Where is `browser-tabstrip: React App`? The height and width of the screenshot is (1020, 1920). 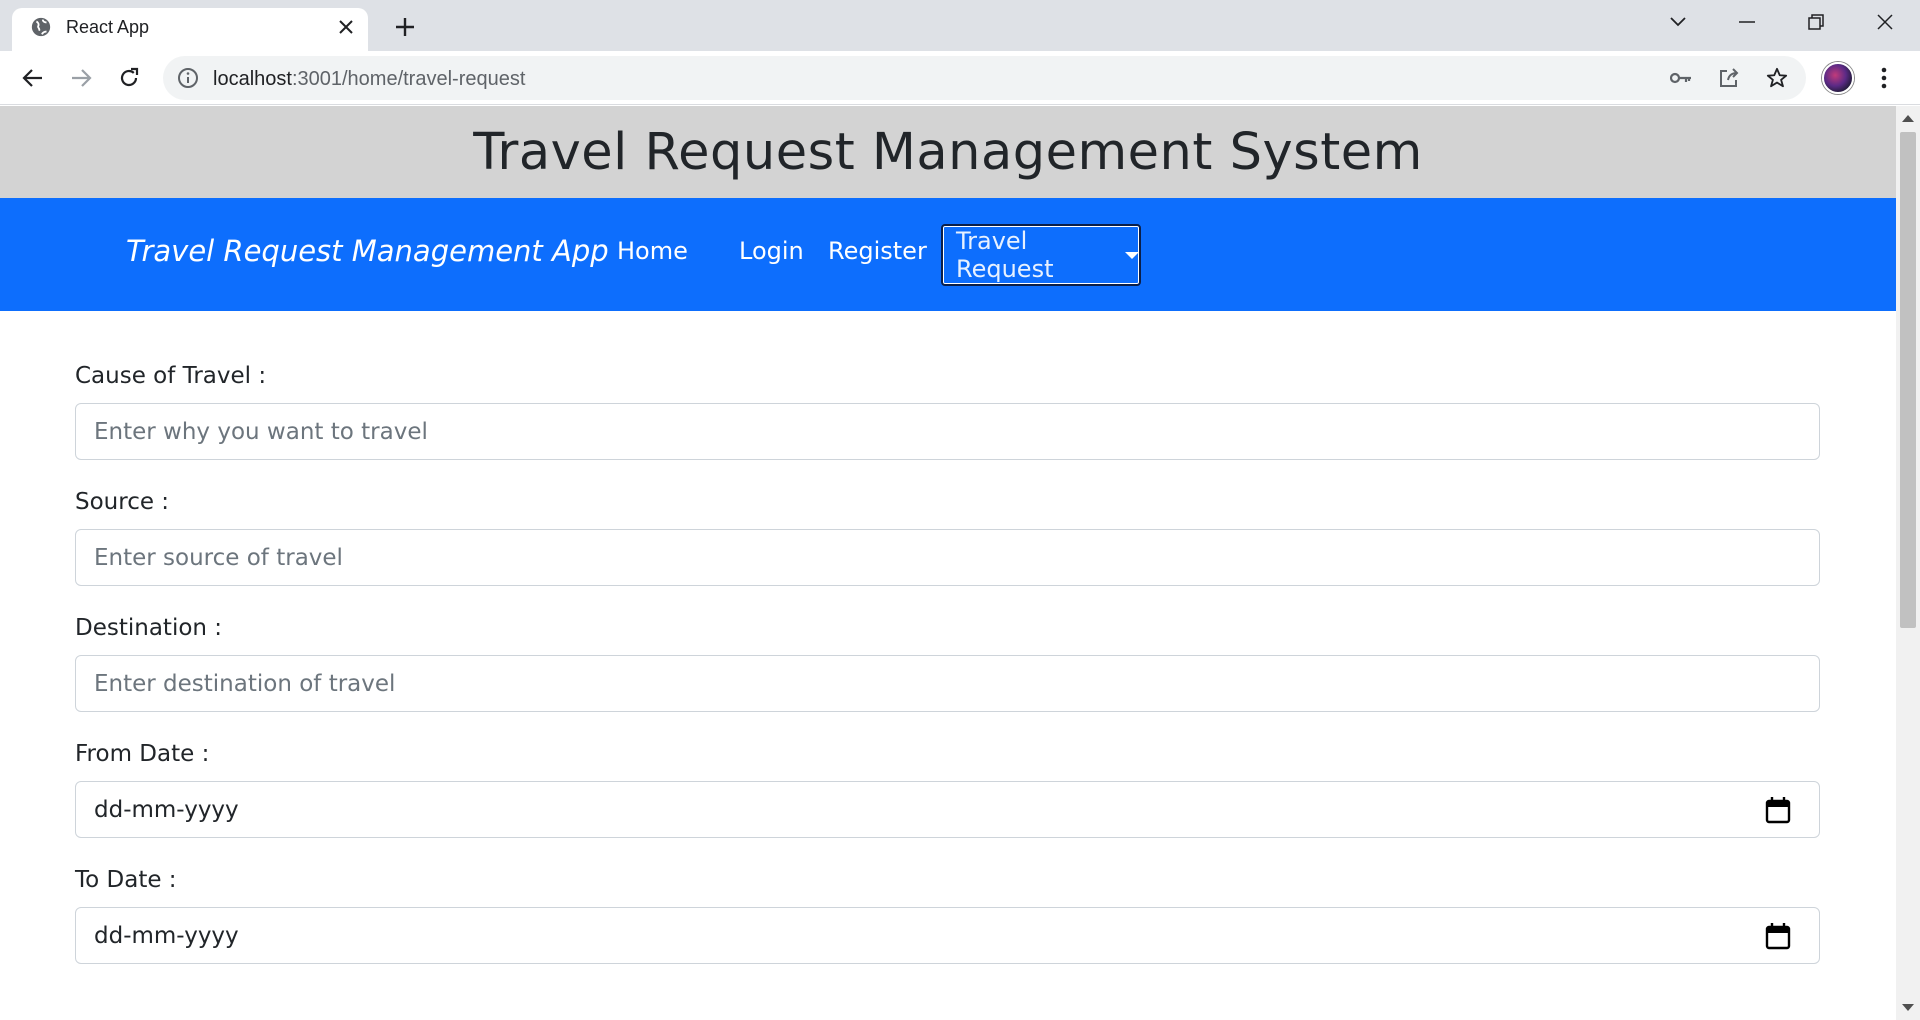
browser-tabstrip: React App is located at coordinates (960, 25).